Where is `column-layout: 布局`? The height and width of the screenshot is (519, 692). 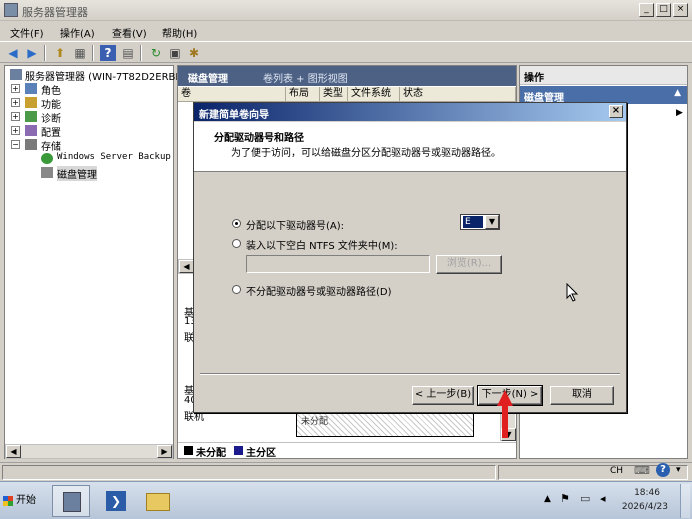 column-layout: 布局 is located at coordinates (303, 94).